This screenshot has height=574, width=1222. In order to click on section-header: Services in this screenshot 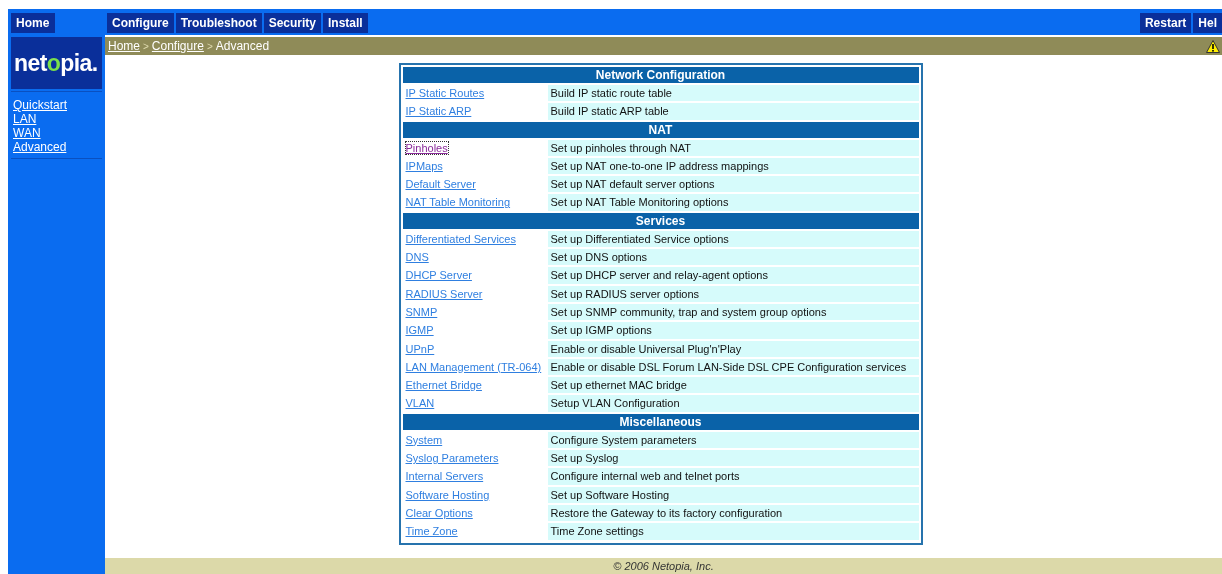, I will do `click(660, 220)`.